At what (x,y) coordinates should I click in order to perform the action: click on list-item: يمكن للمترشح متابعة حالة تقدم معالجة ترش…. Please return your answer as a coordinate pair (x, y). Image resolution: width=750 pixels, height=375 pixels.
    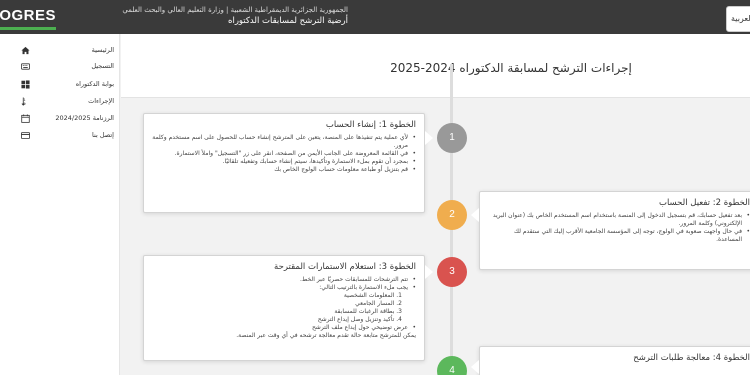
    Looking at the image, I should click on (326, 335).